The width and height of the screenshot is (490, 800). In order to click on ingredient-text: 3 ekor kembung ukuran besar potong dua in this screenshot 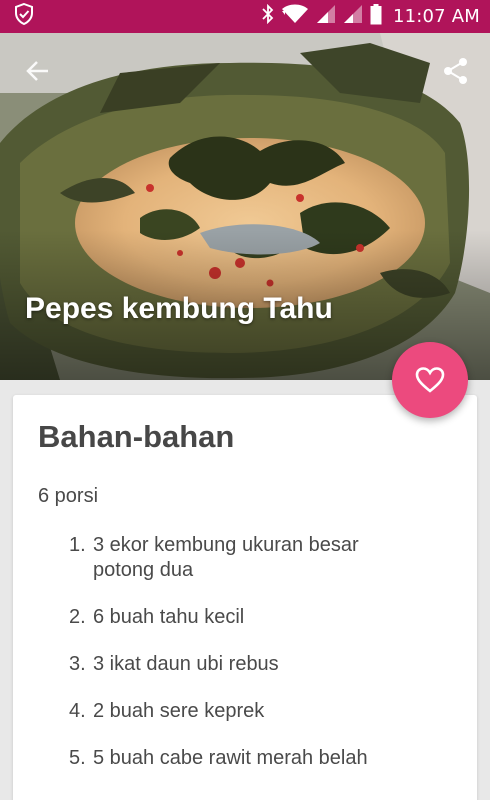, I will do `click(226, 557)`.